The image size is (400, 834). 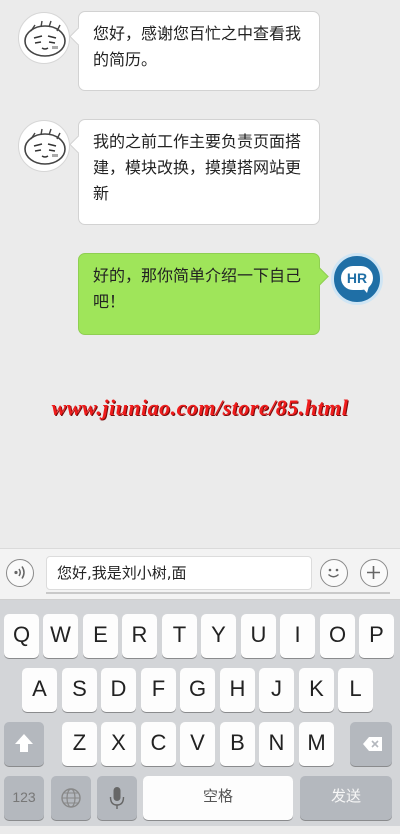 I want to click on input-underline, so click(x=218, y=593).